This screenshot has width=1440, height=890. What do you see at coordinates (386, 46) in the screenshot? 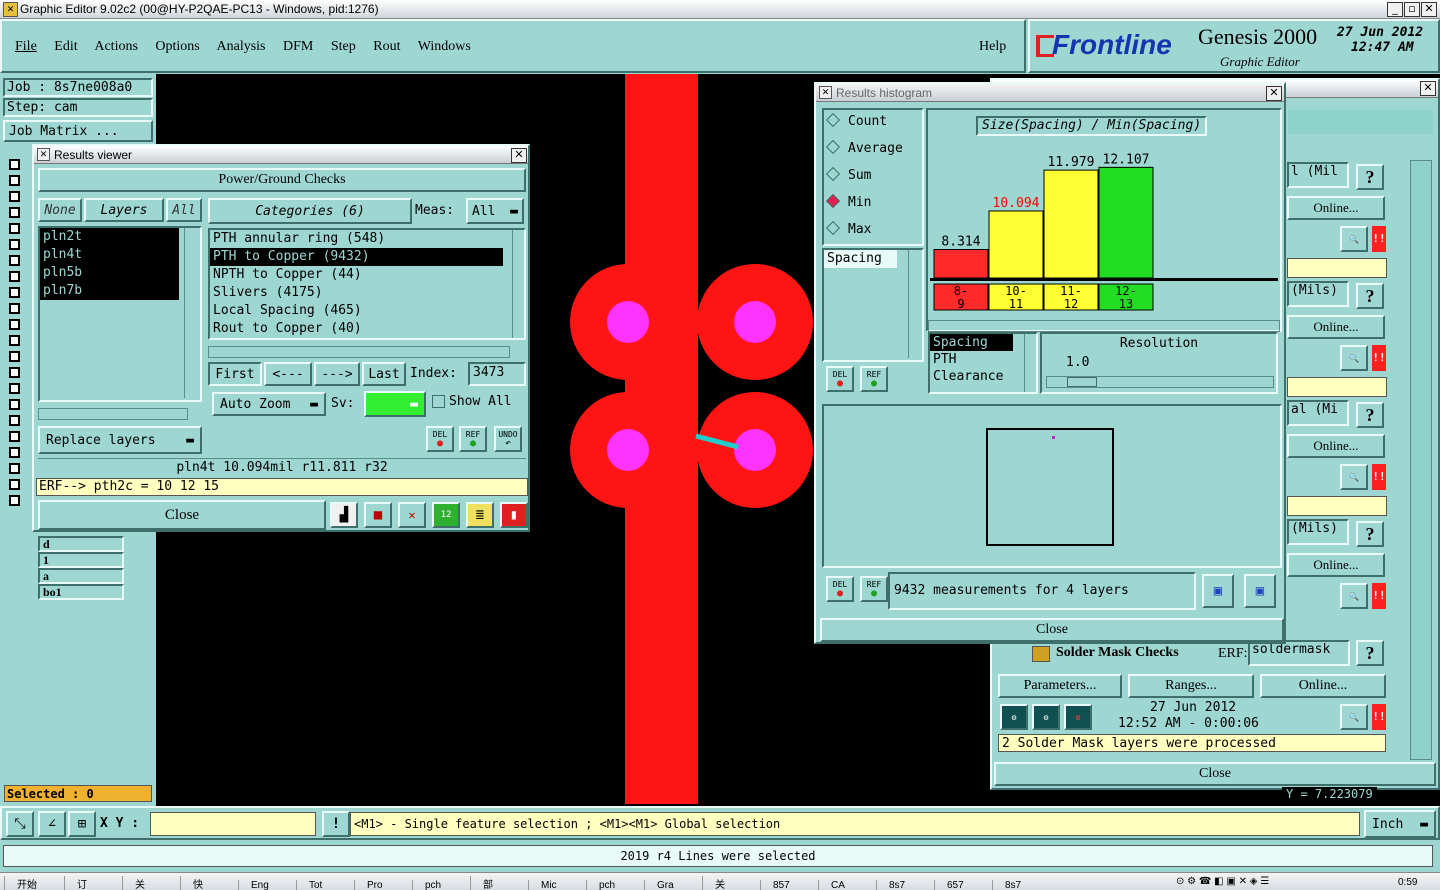
I see `menu-rout: Rout` at bounding box center [386, 46].